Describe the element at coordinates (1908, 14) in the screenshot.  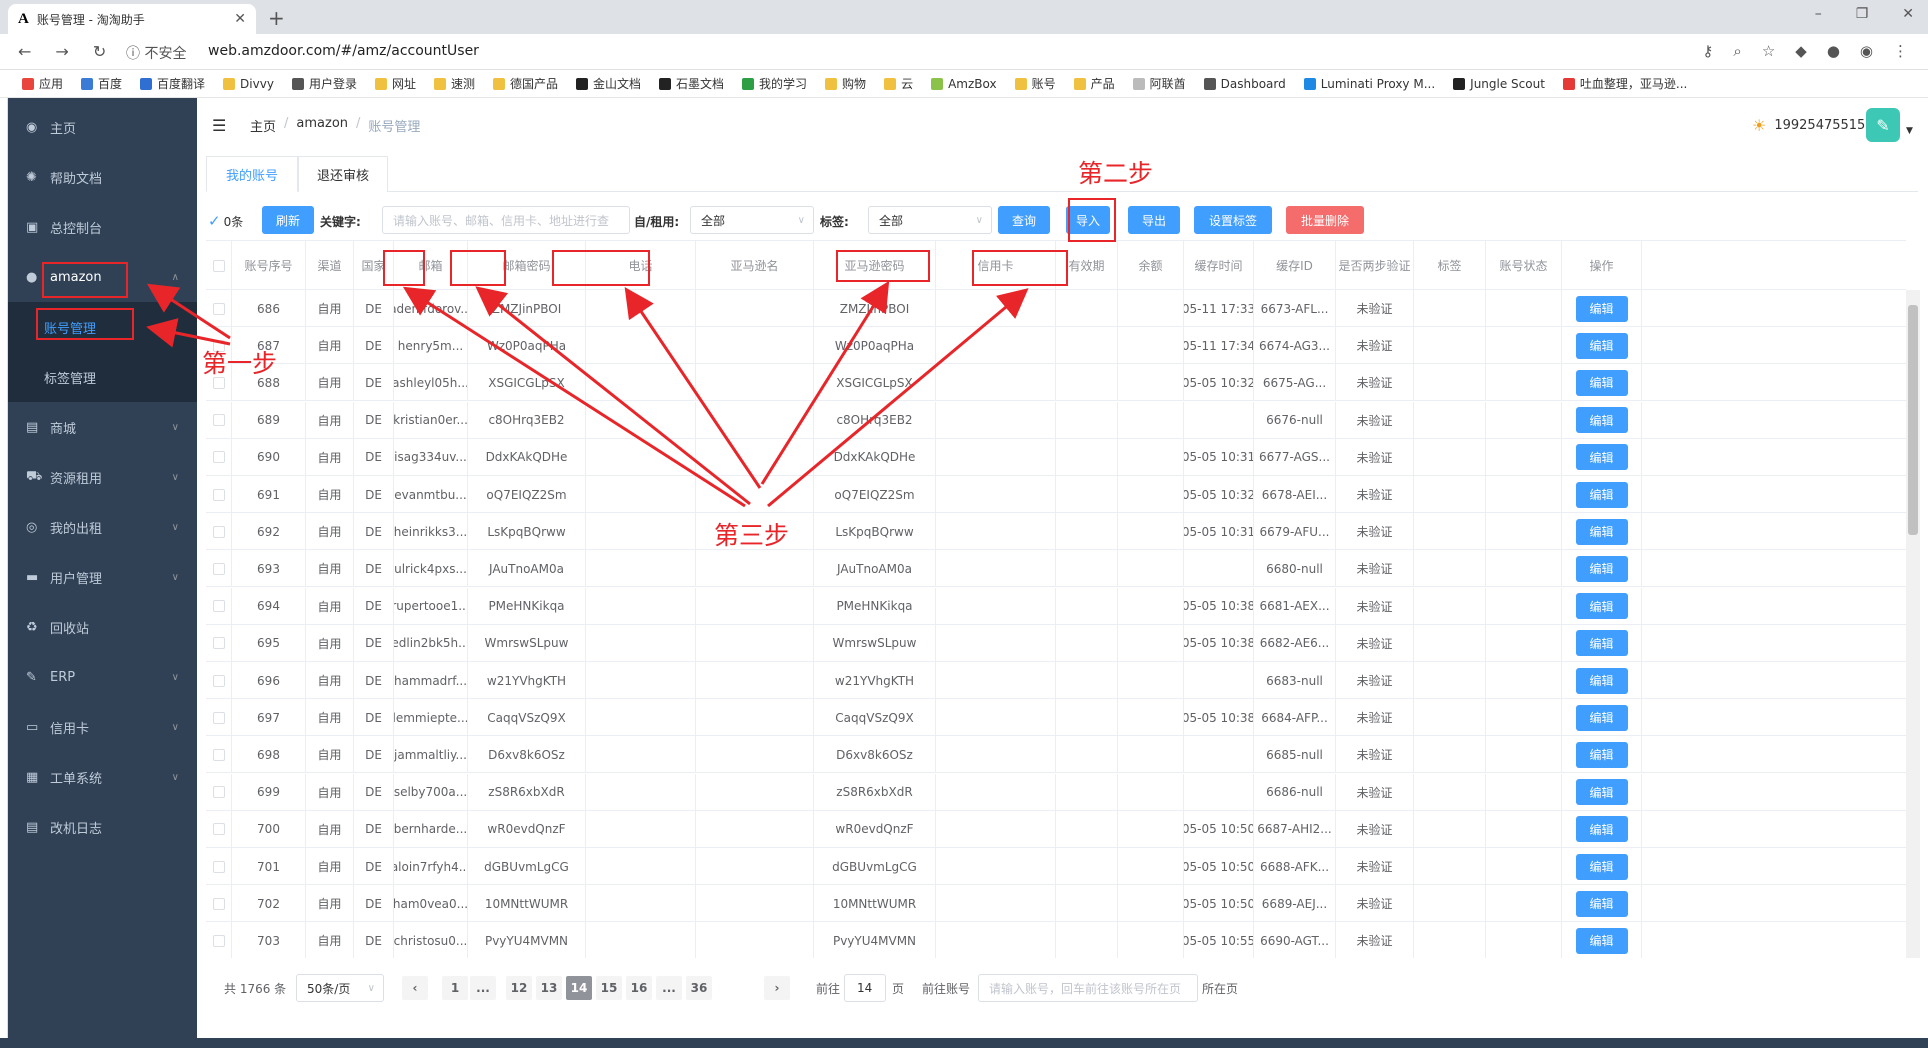
I see `close-window-icon: ✕` at that location.